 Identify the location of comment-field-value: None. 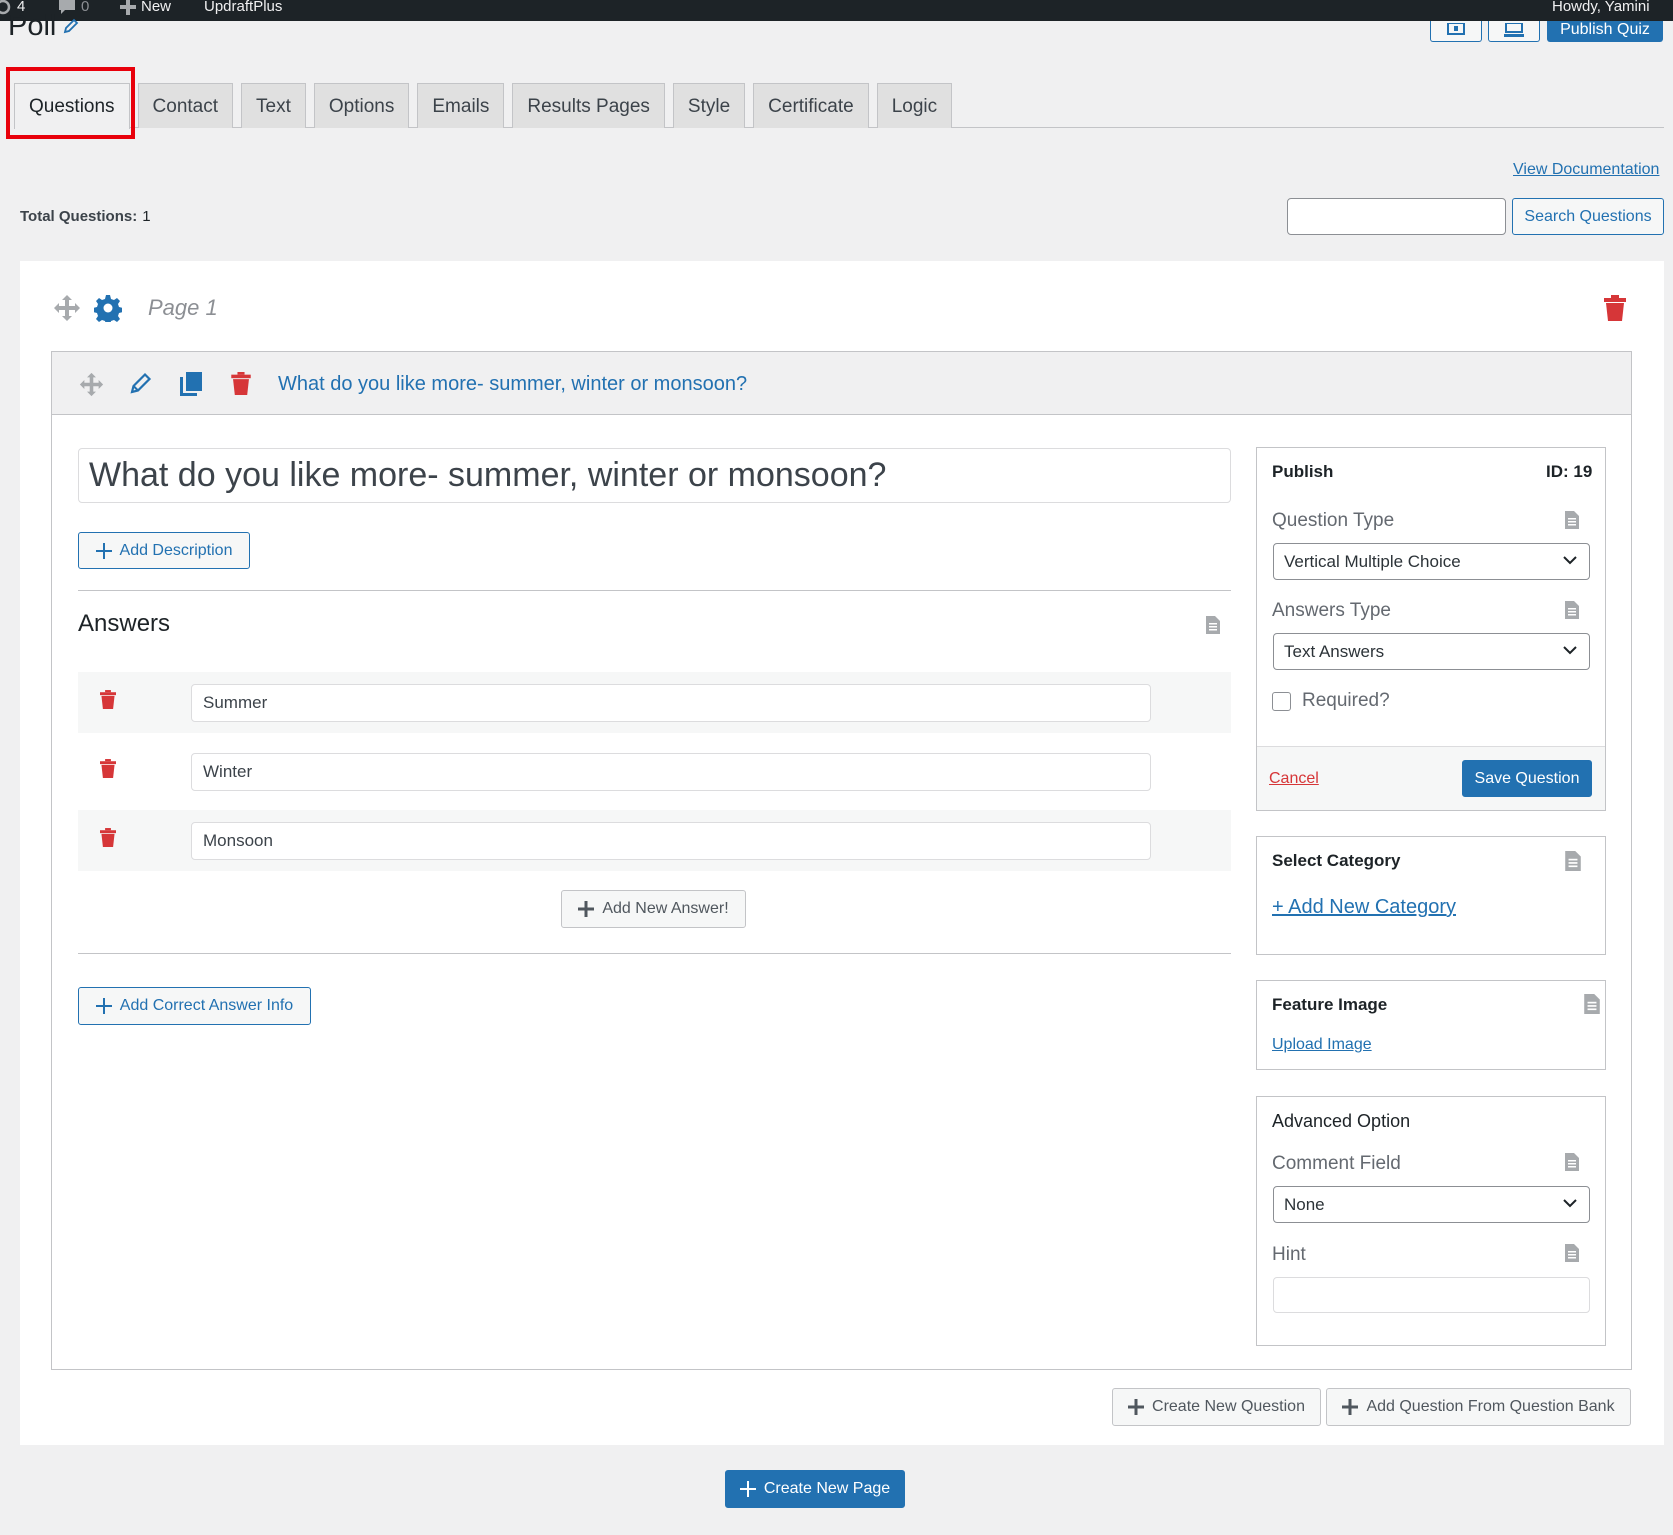
(1304, 1204).